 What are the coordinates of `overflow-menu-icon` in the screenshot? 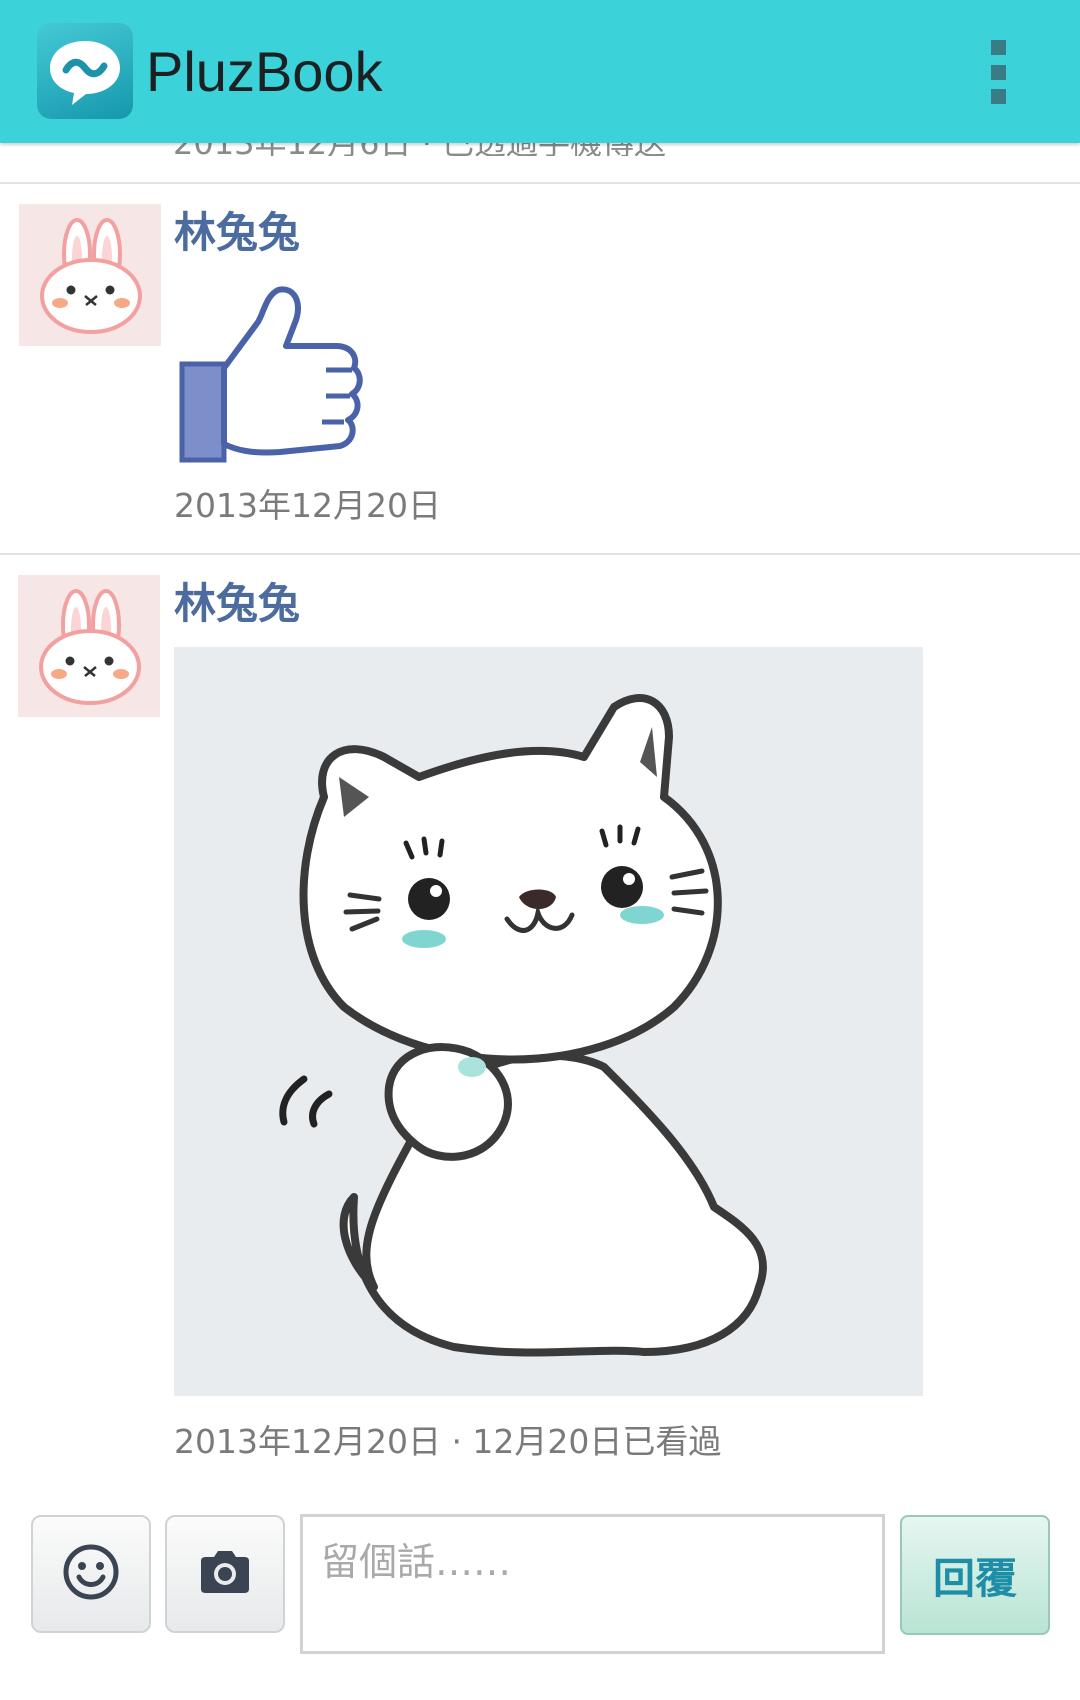 It's located at (998, 72).